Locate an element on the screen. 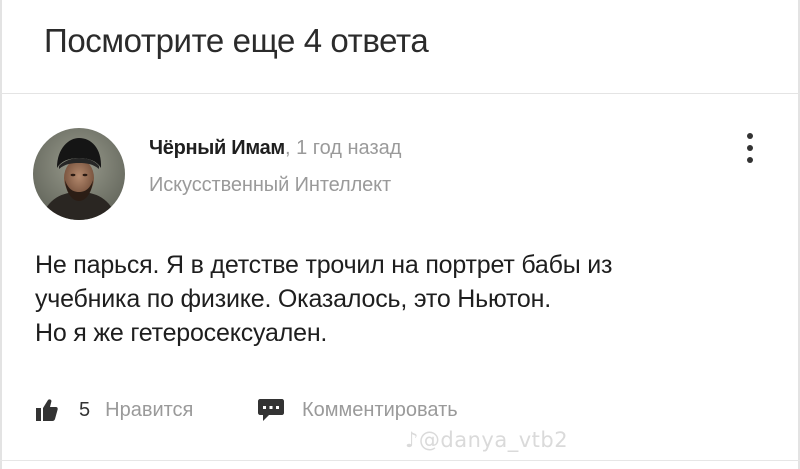 This screenshot has width=800, height=469. author-category: Искусственный Интеллект is located at coordinates (270, 185).